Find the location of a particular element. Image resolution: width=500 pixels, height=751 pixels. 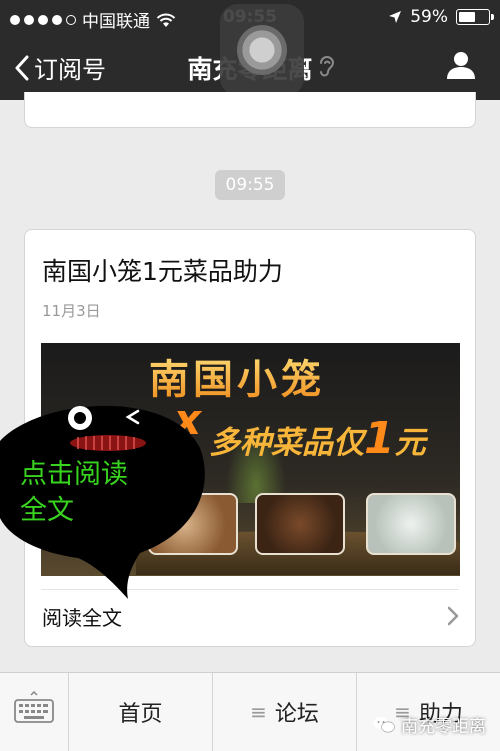

menu-item-label: 首页 is located at coordinates (140, 714).